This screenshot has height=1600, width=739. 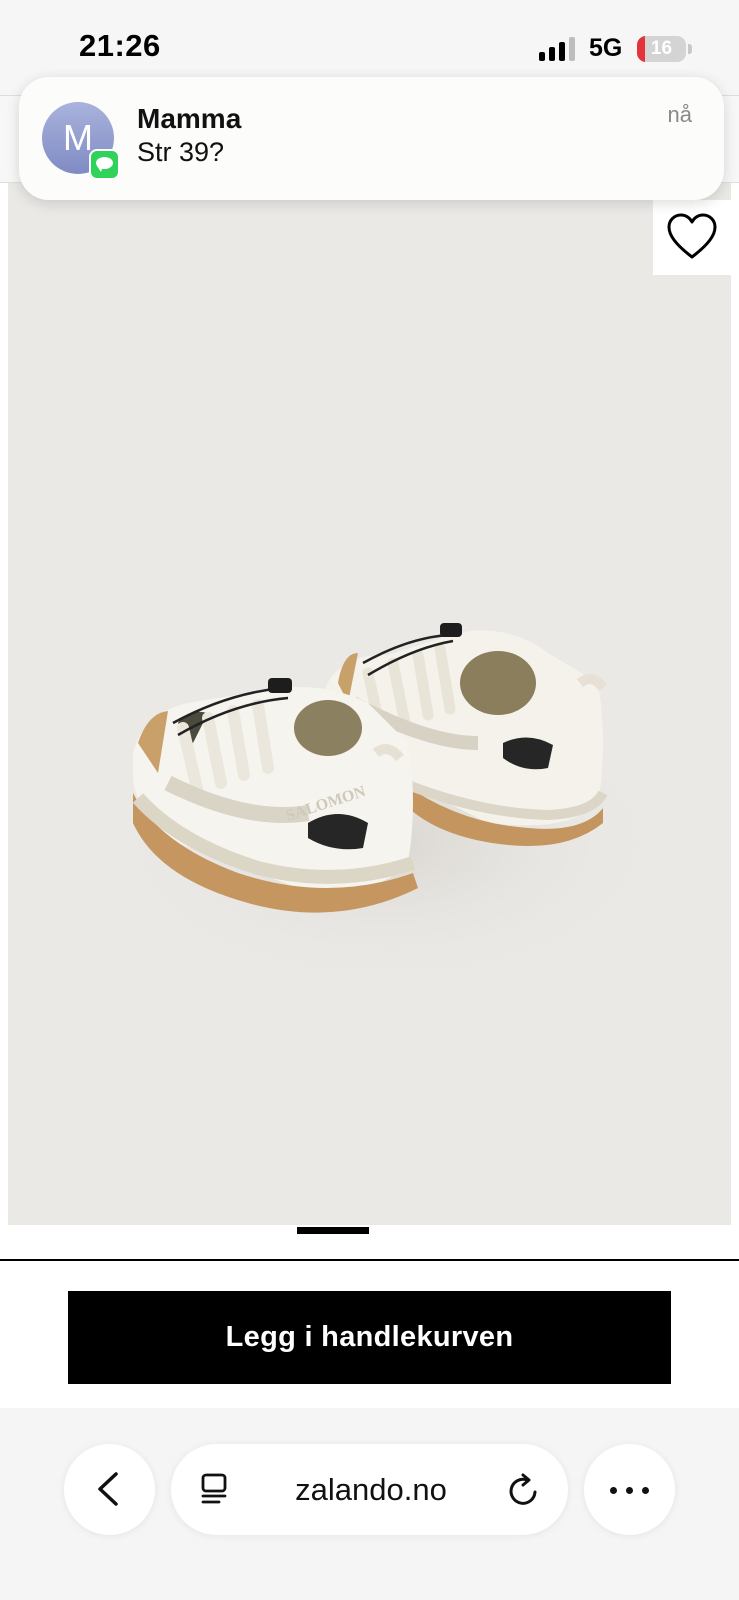 What do you see at coordinates (559, 49) in the screenshot?
I see `cellular-signal-icon` at bounding box center [559, 49].